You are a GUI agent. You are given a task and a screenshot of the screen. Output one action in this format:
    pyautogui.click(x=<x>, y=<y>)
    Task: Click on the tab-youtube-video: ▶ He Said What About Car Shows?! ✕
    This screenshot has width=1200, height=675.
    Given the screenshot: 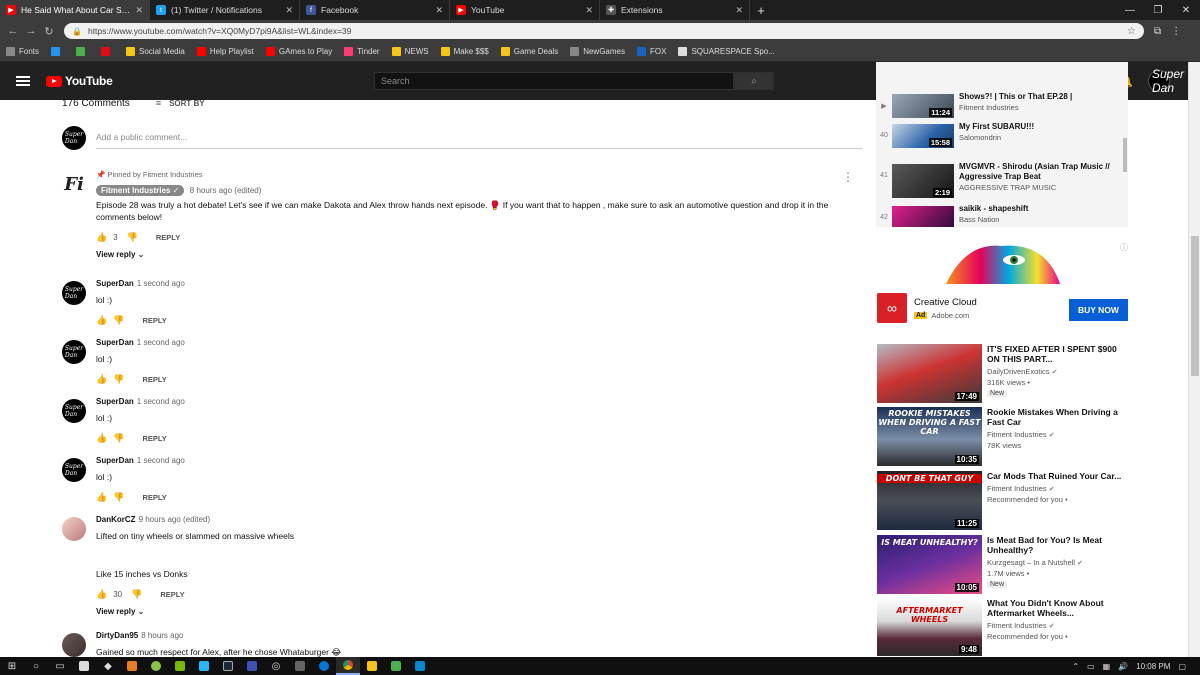 What is the action you would take?
    pyautogui.click(x=75, y=10)
    